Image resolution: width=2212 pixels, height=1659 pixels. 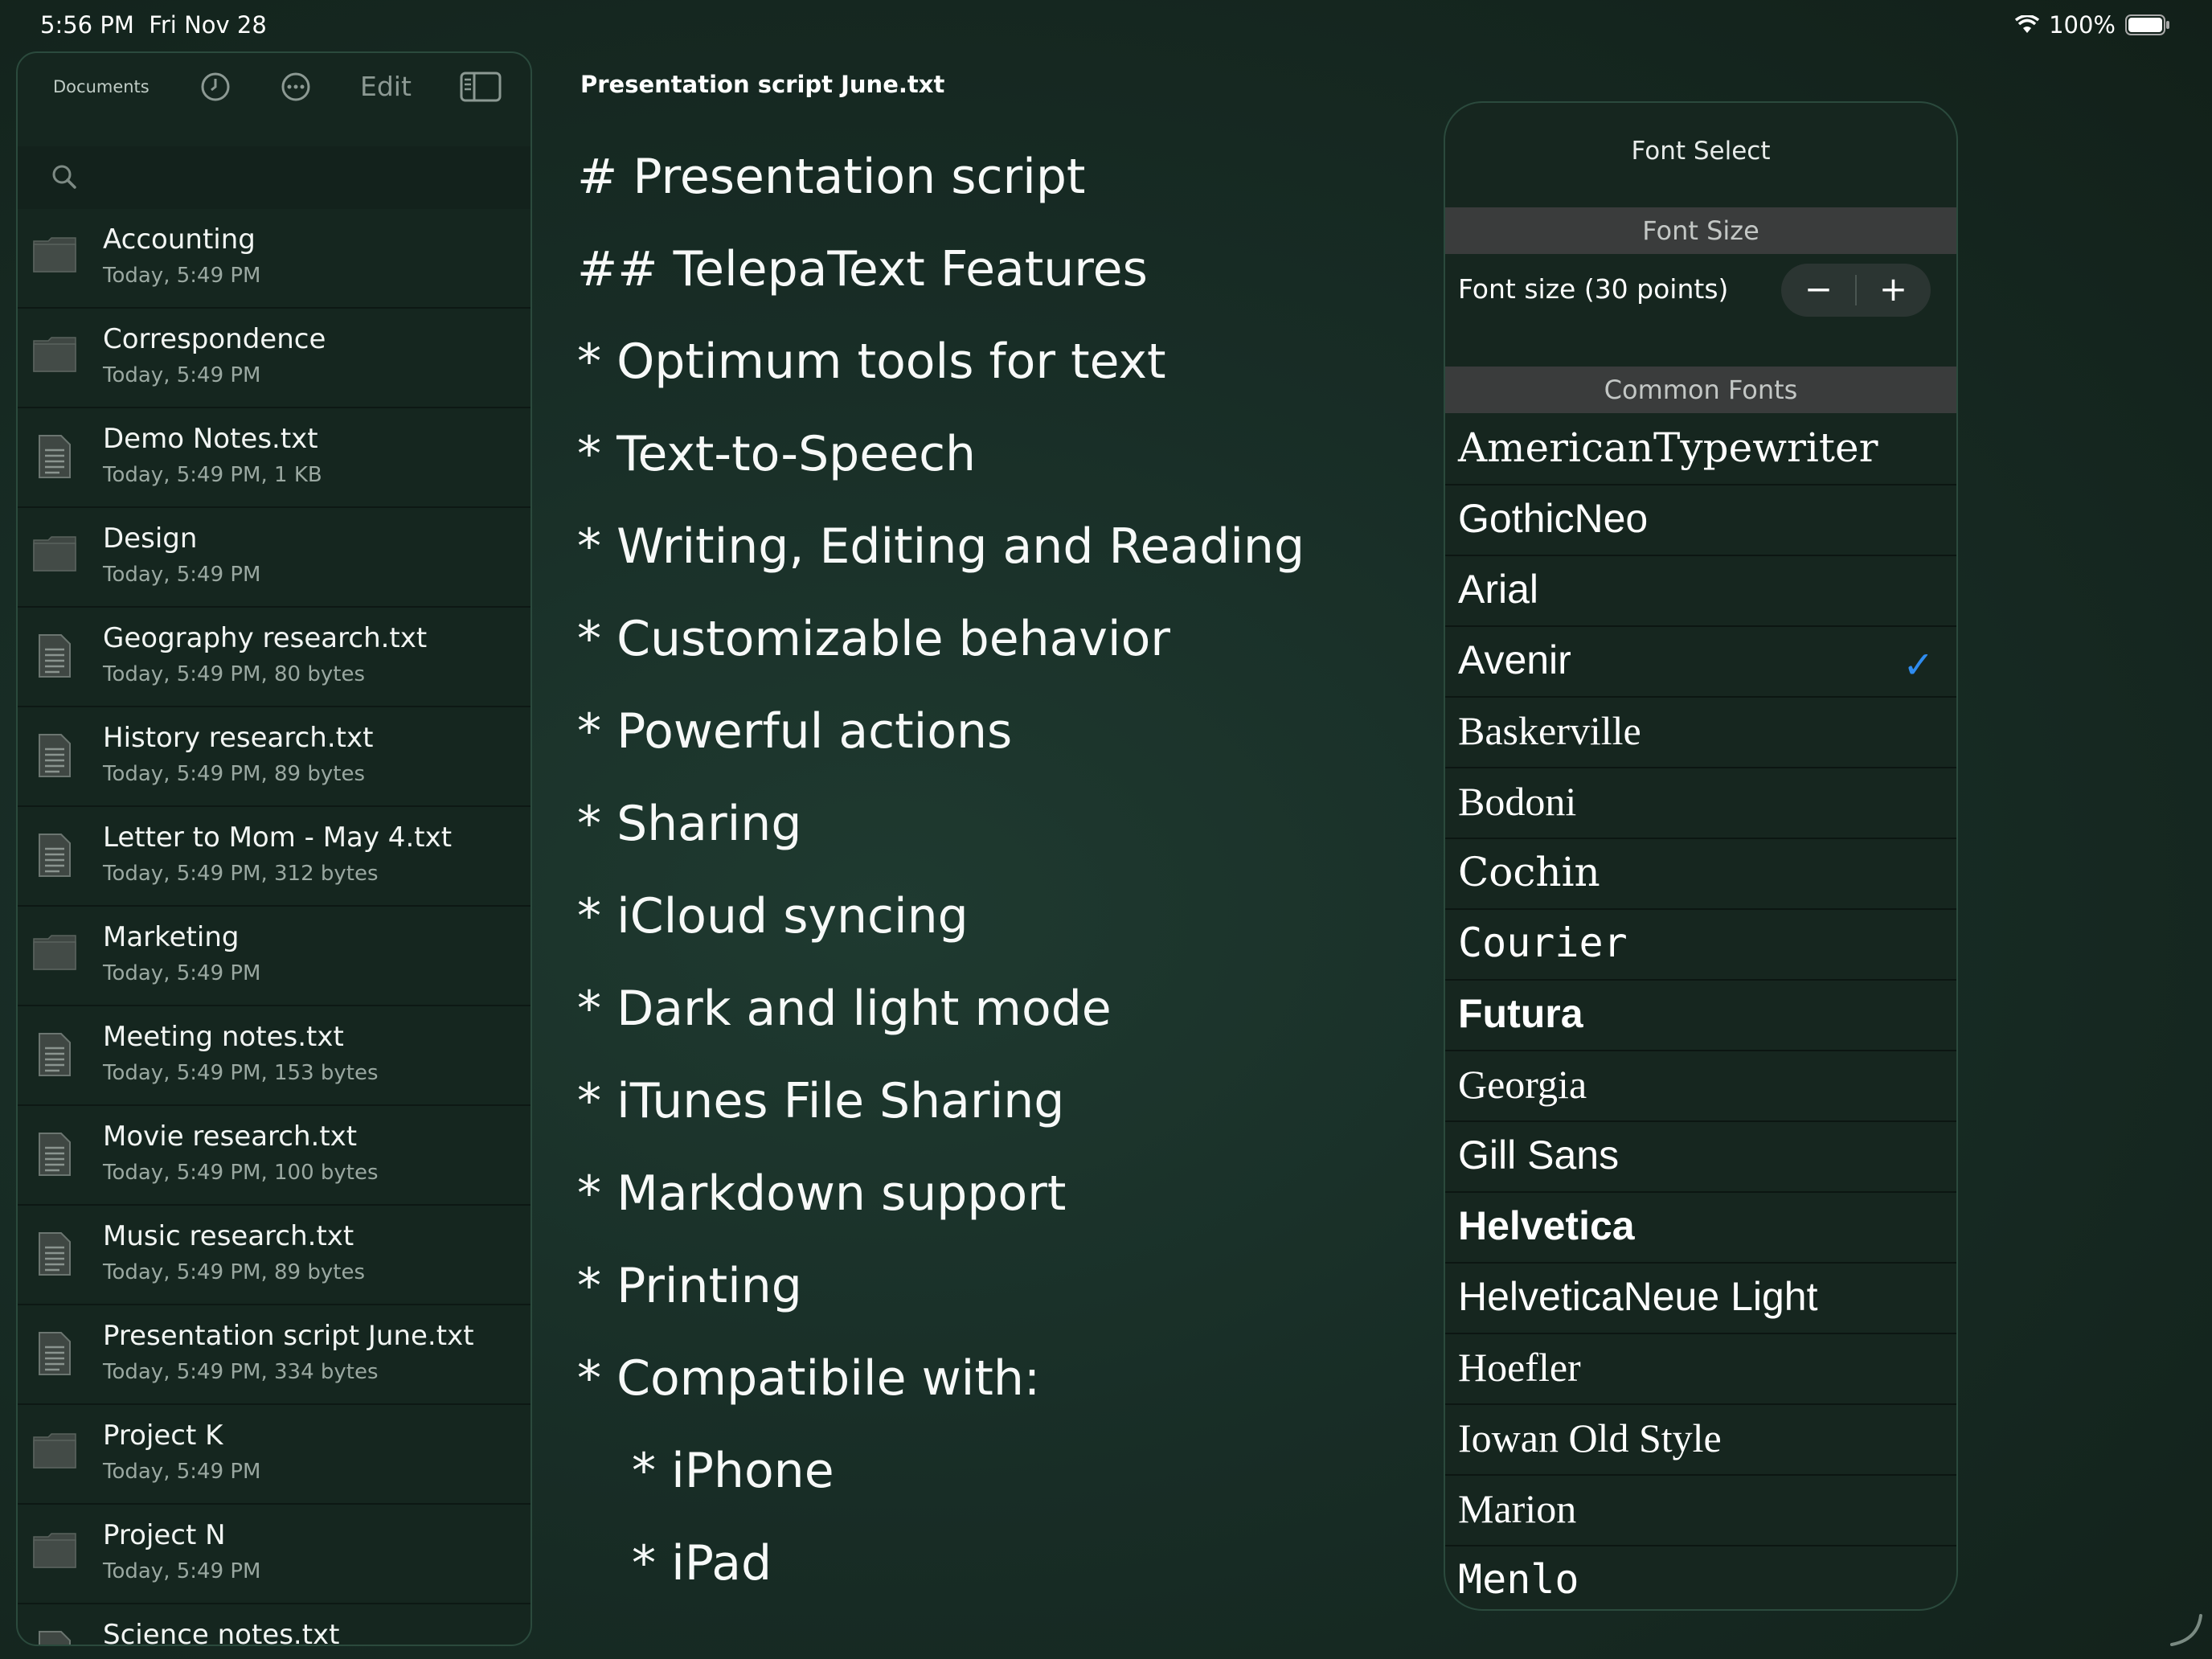 I want to click on doc-name: Presentation script June.txt, so click(x=288, y=1336).